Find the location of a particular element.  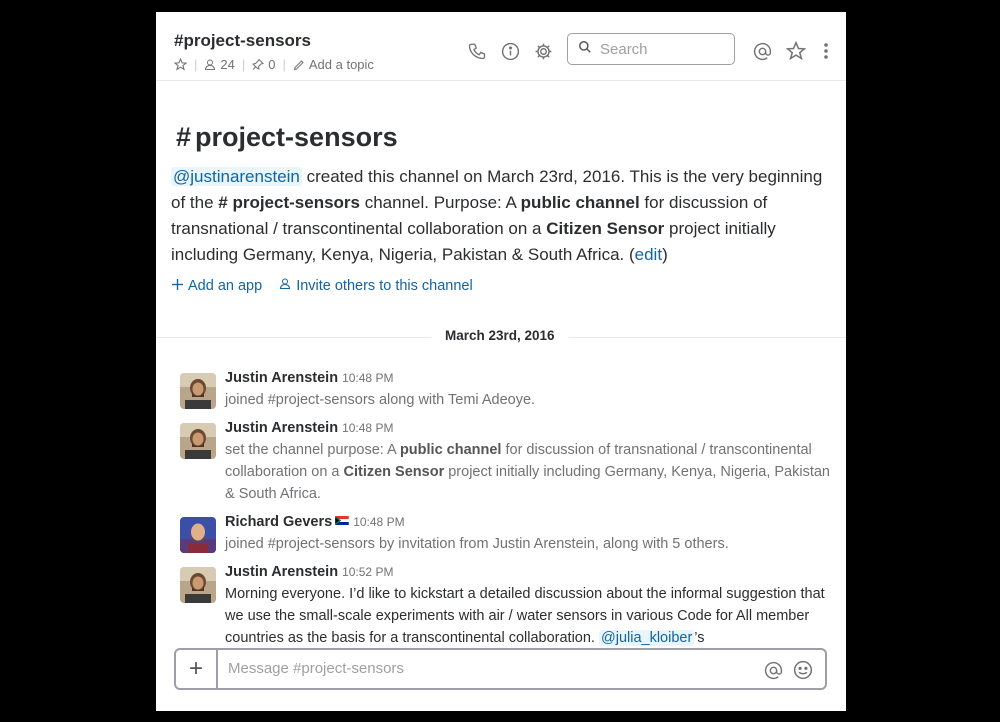

star-icon is located at coordinates (180, 64).